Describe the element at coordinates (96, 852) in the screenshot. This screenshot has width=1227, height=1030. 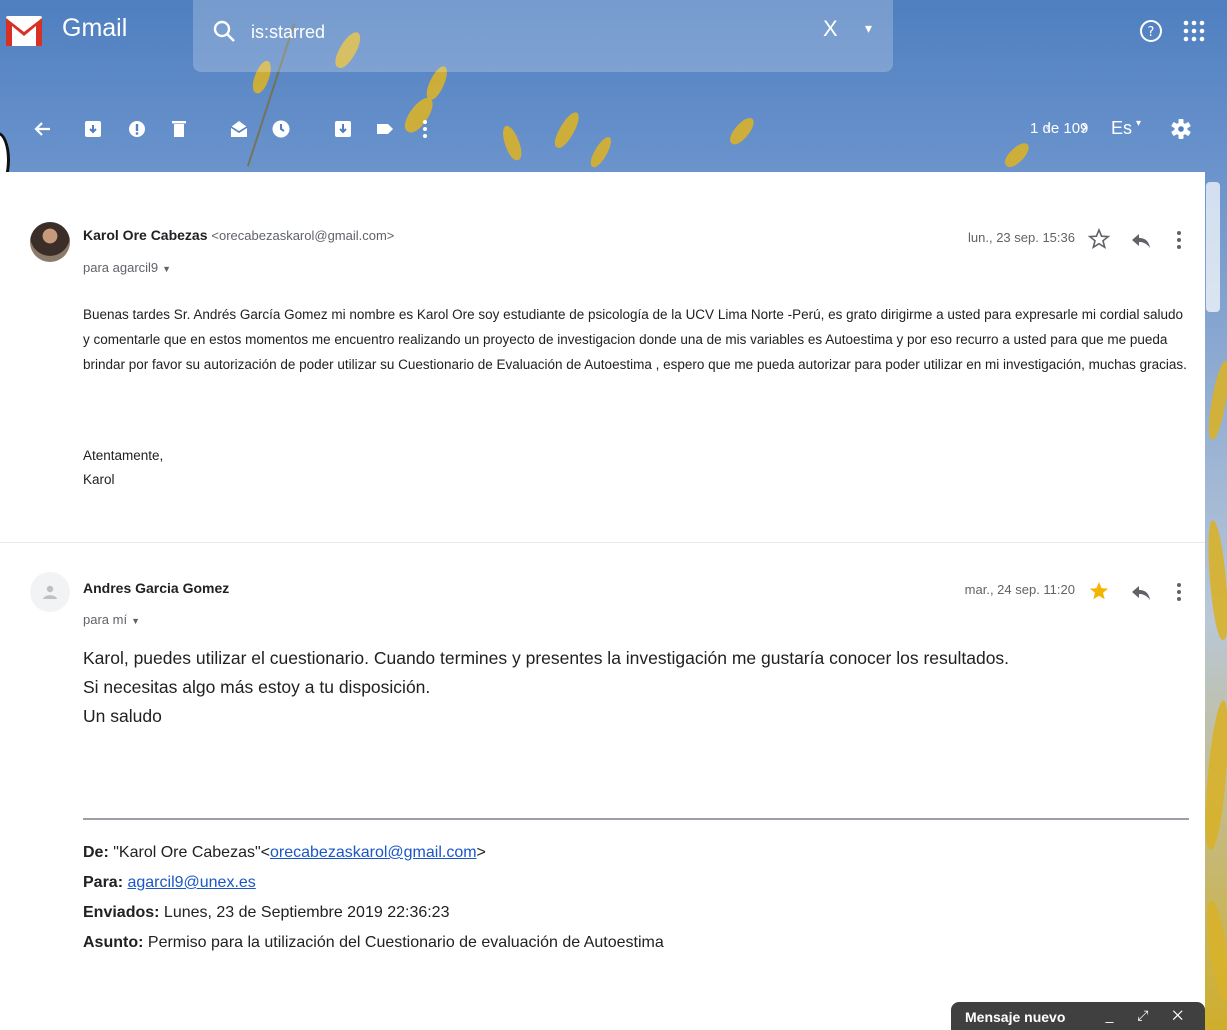
I see `from-label: De:` at that location.